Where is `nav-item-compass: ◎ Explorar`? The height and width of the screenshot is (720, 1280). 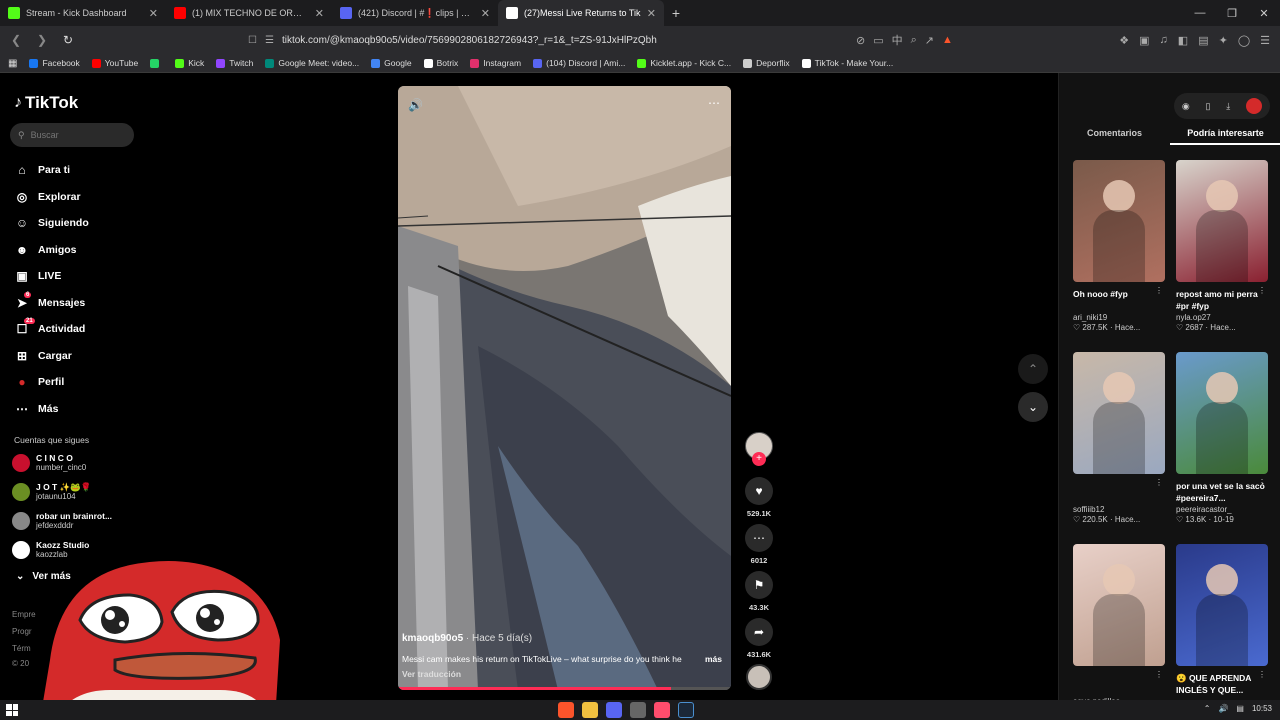
nav-item-compass: ◎ Explorar is located at coordinates (51, 197).